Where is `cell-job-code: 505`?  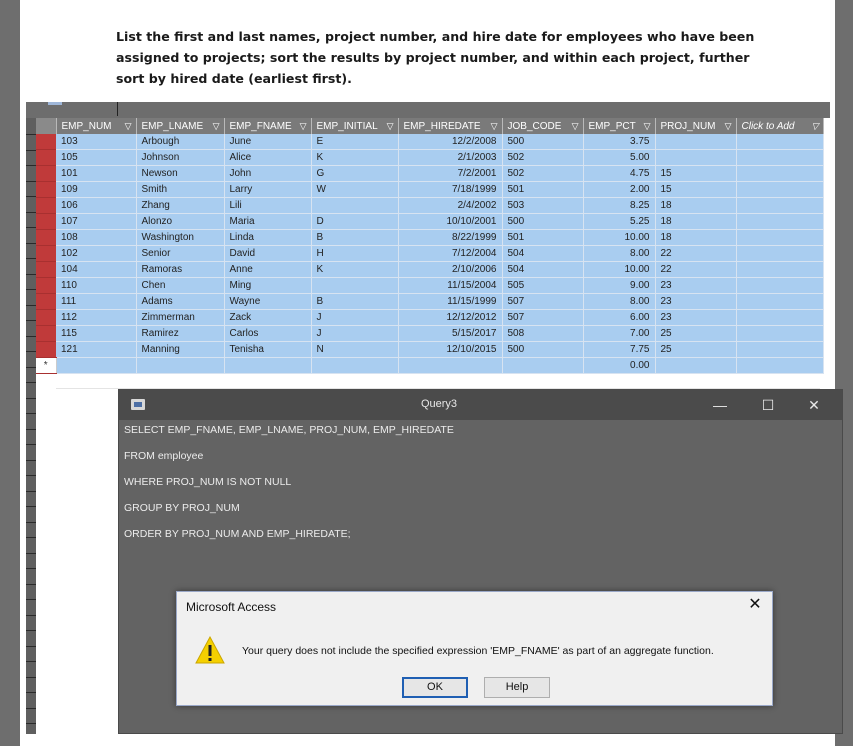 cell-job-code: 505 is located at coordinates (543, 285).